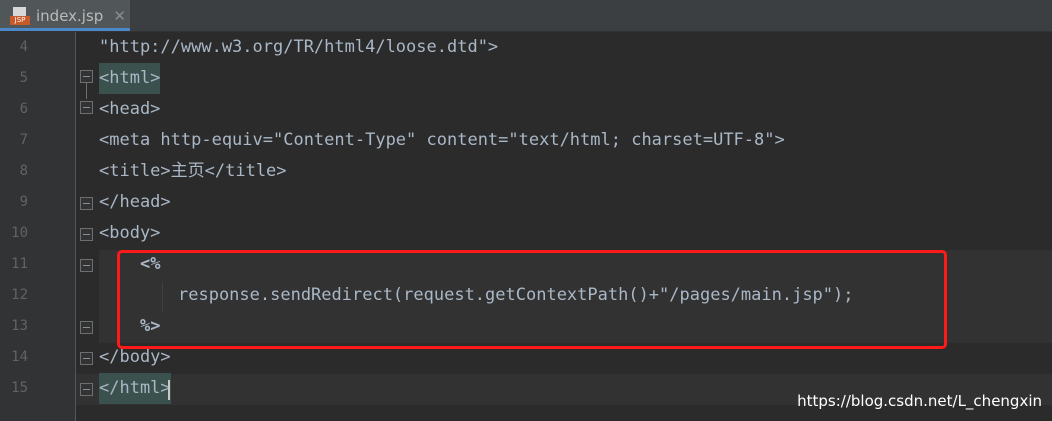  Describe the element at coordinates (19, 295) in the screenshot. I see `line-number: 12` at that location.